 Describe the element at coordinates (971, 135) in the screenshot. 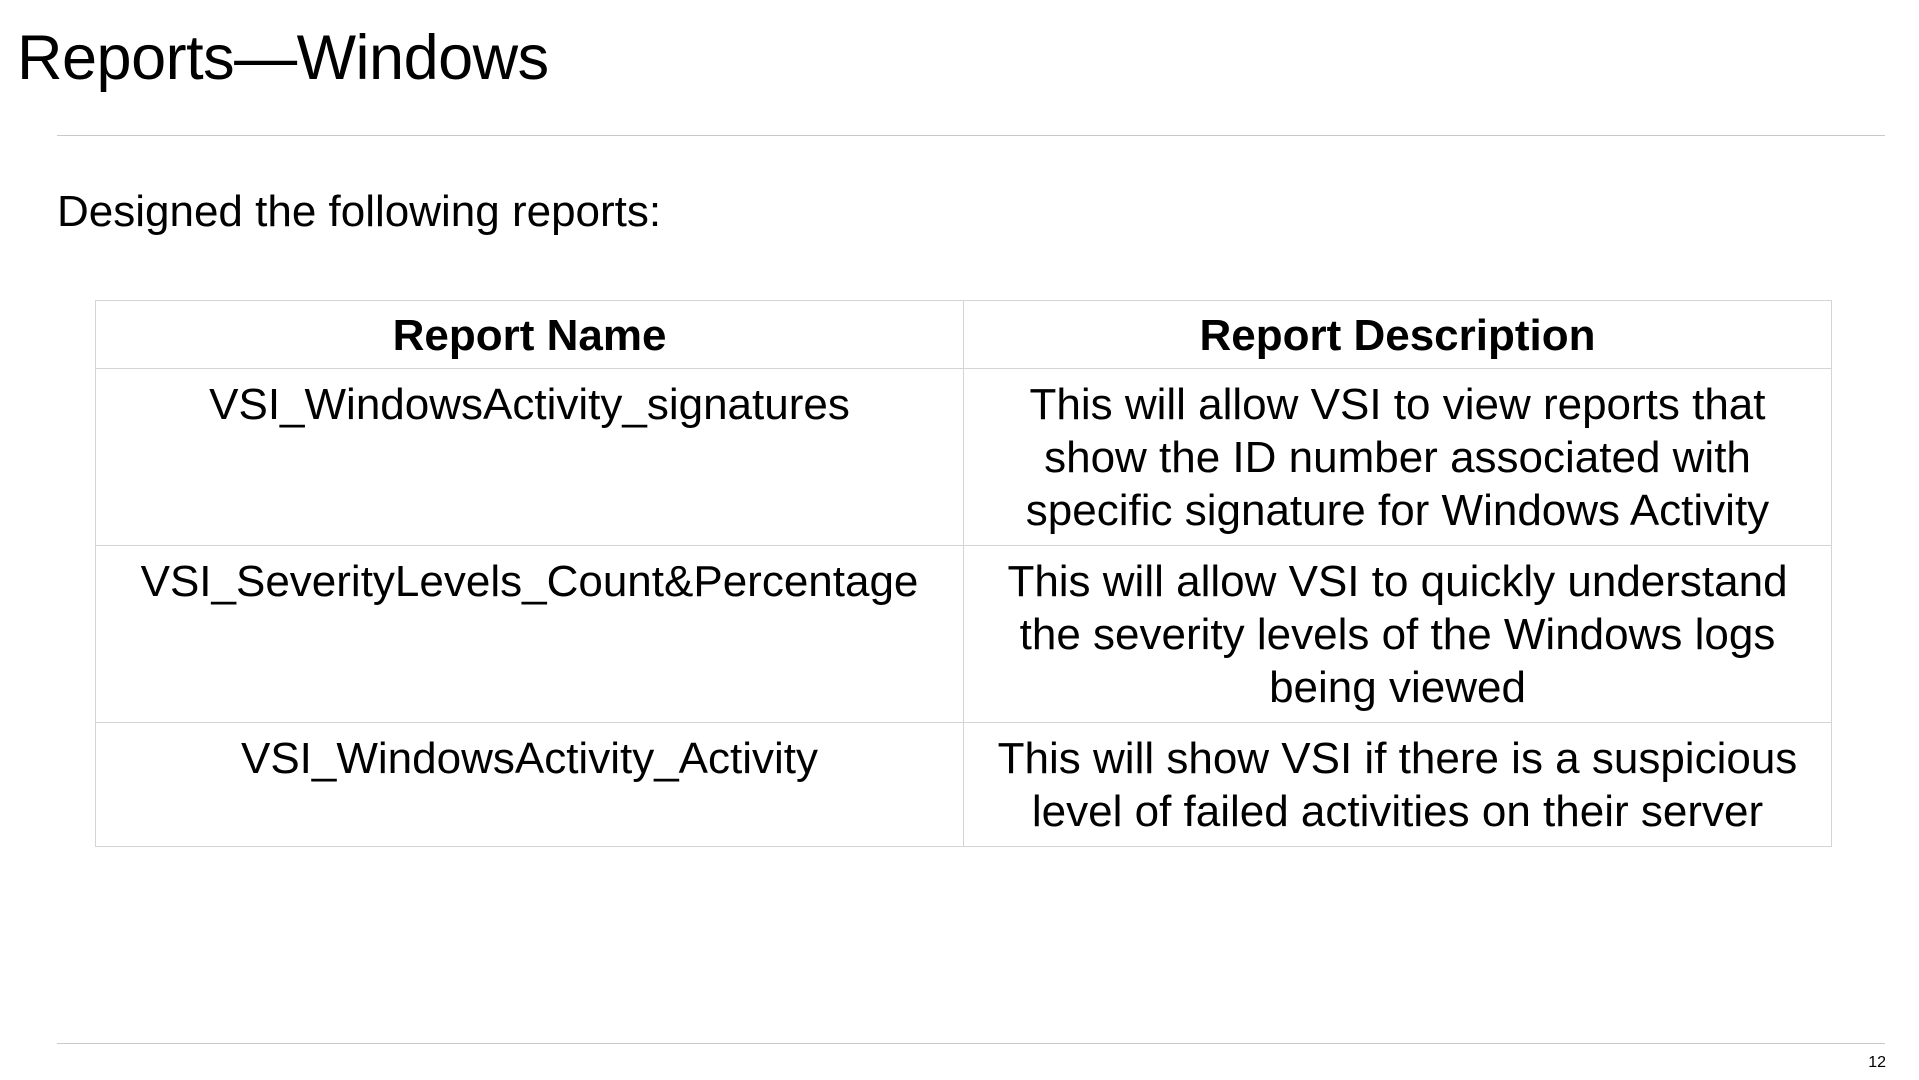

I see `title-divider` at that location.